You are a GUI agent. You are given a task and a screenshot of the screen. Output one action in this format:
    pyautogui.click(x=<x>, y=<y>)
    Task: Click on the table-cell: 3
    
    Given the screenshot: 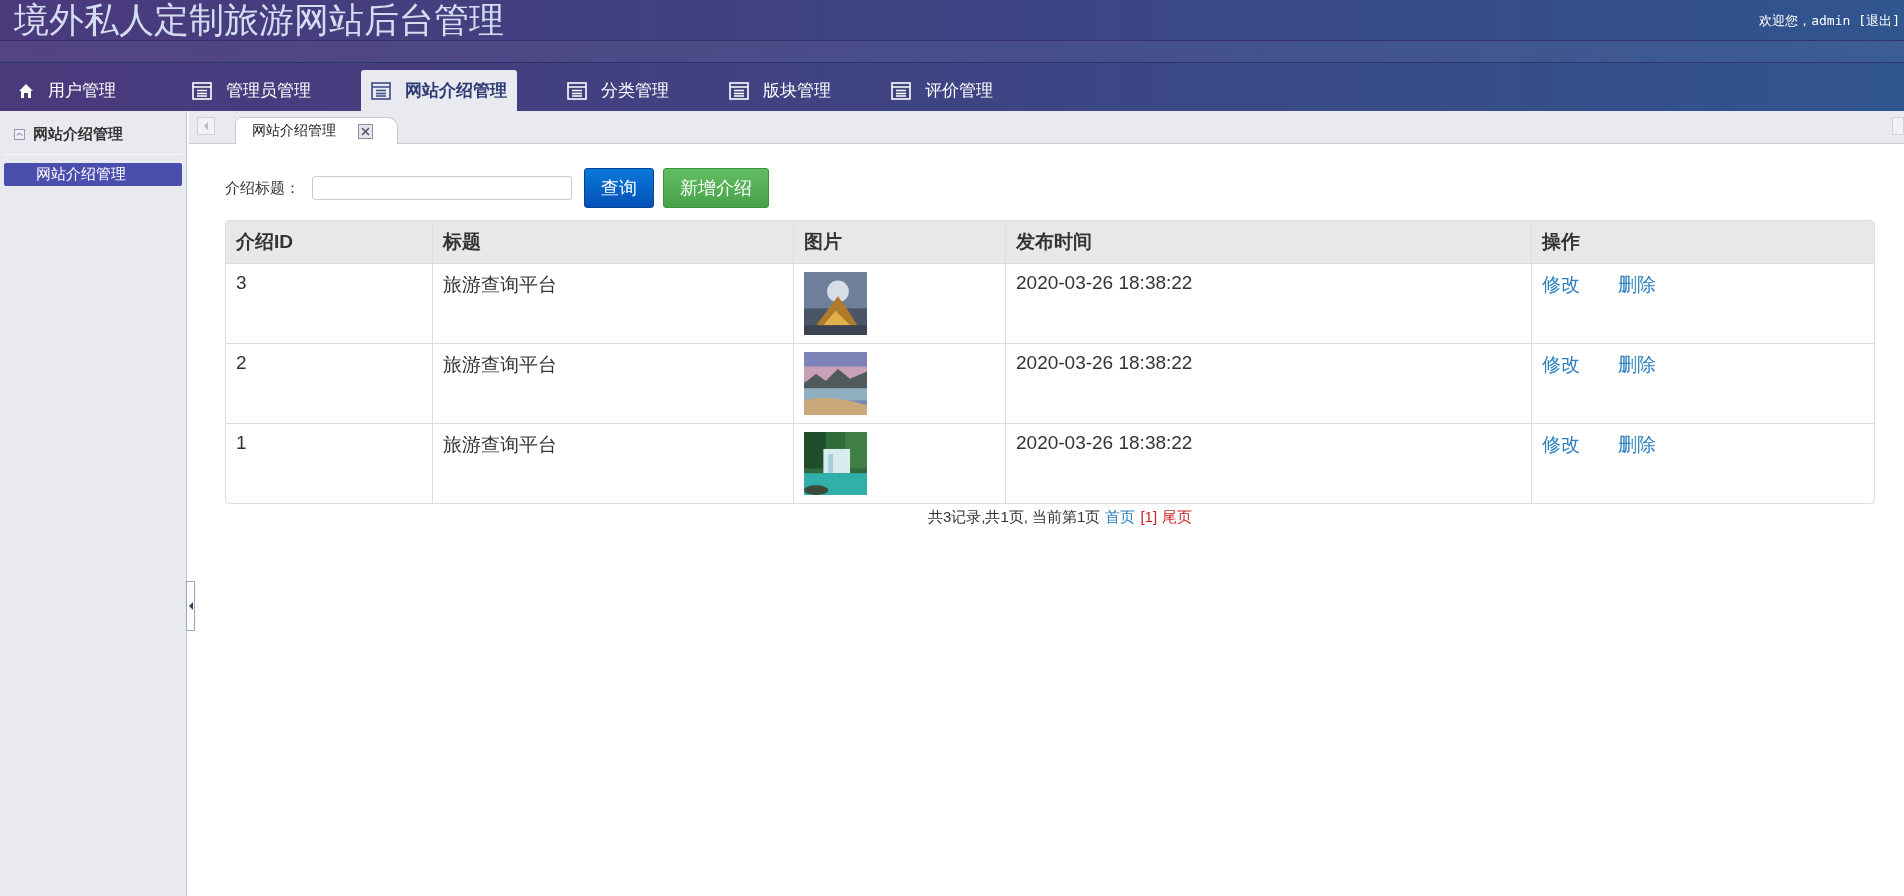 What is the action you would take?
    pyautogui.click(x=329, y=303)
    